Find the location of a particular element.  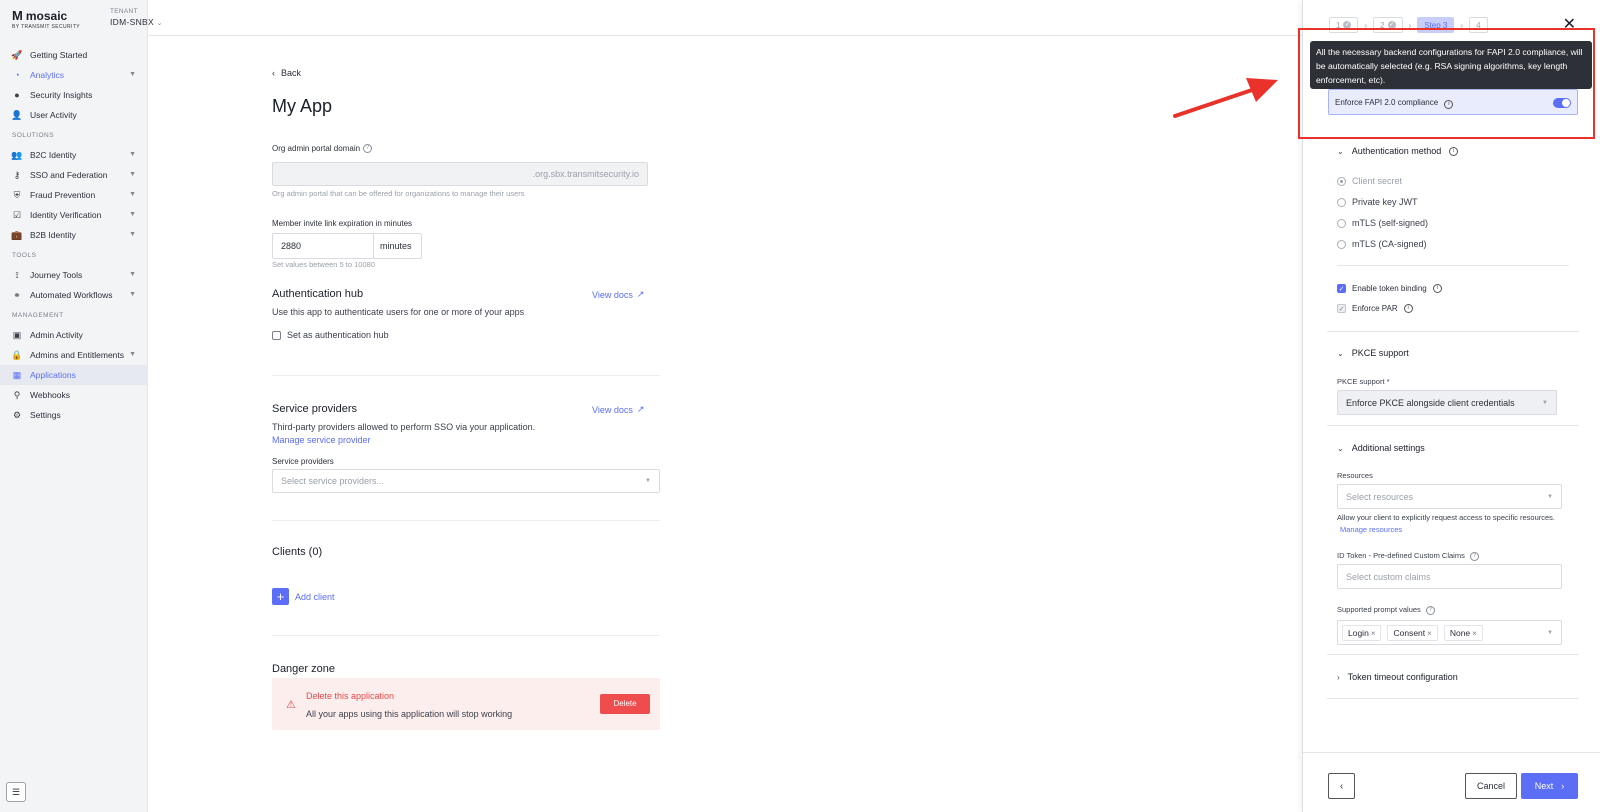

step-2: 2 ✓ is located at coordinates (1388, 25).